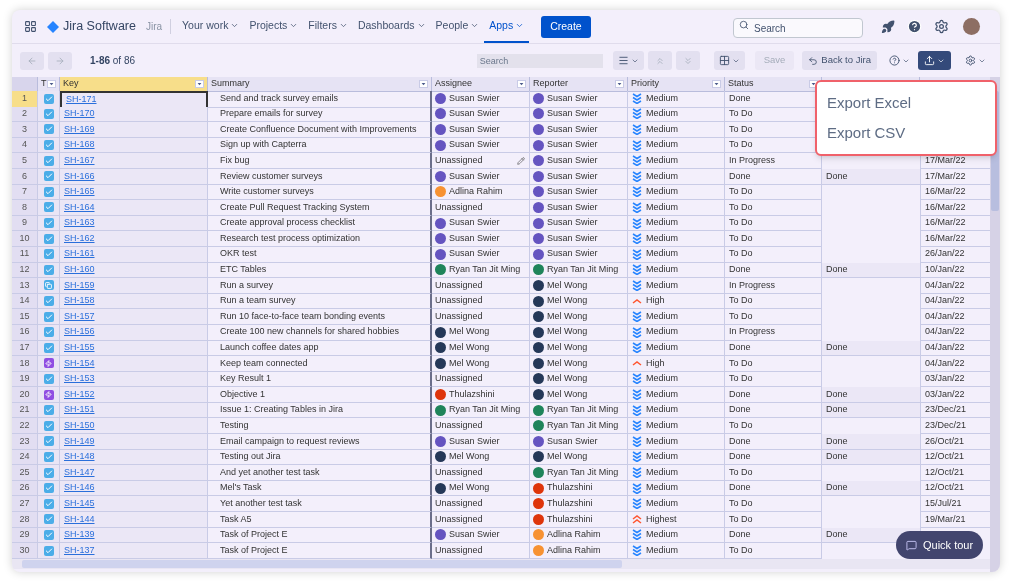 The width and height of the screenshot is (1024, 586). What do you see at coordinates (655, 363) in the screenshot?
I see `priority-label: High` at bounding box center [655, 363].